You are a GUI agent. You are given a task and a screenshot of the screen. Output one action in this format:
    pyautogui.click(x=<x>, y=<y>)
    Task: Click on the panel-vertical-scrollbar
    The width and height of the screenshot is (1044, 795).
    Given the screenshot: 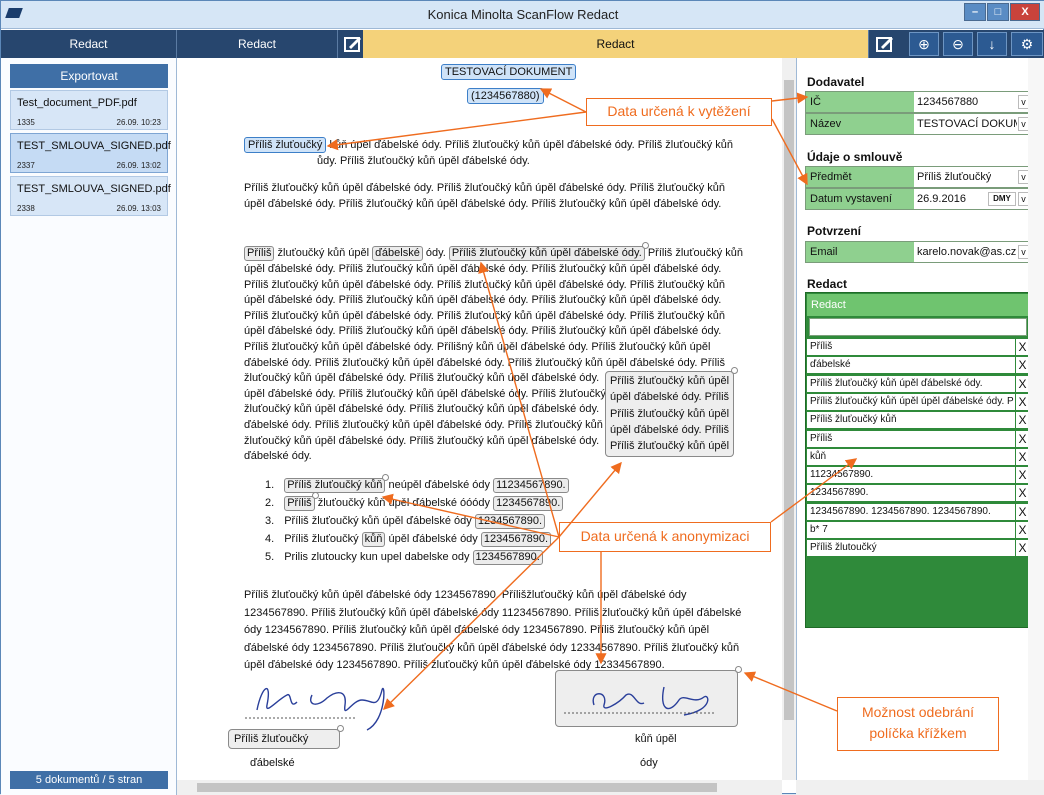 What is the action you would take?
    pyautogui.click(x=1036, y=419)
    